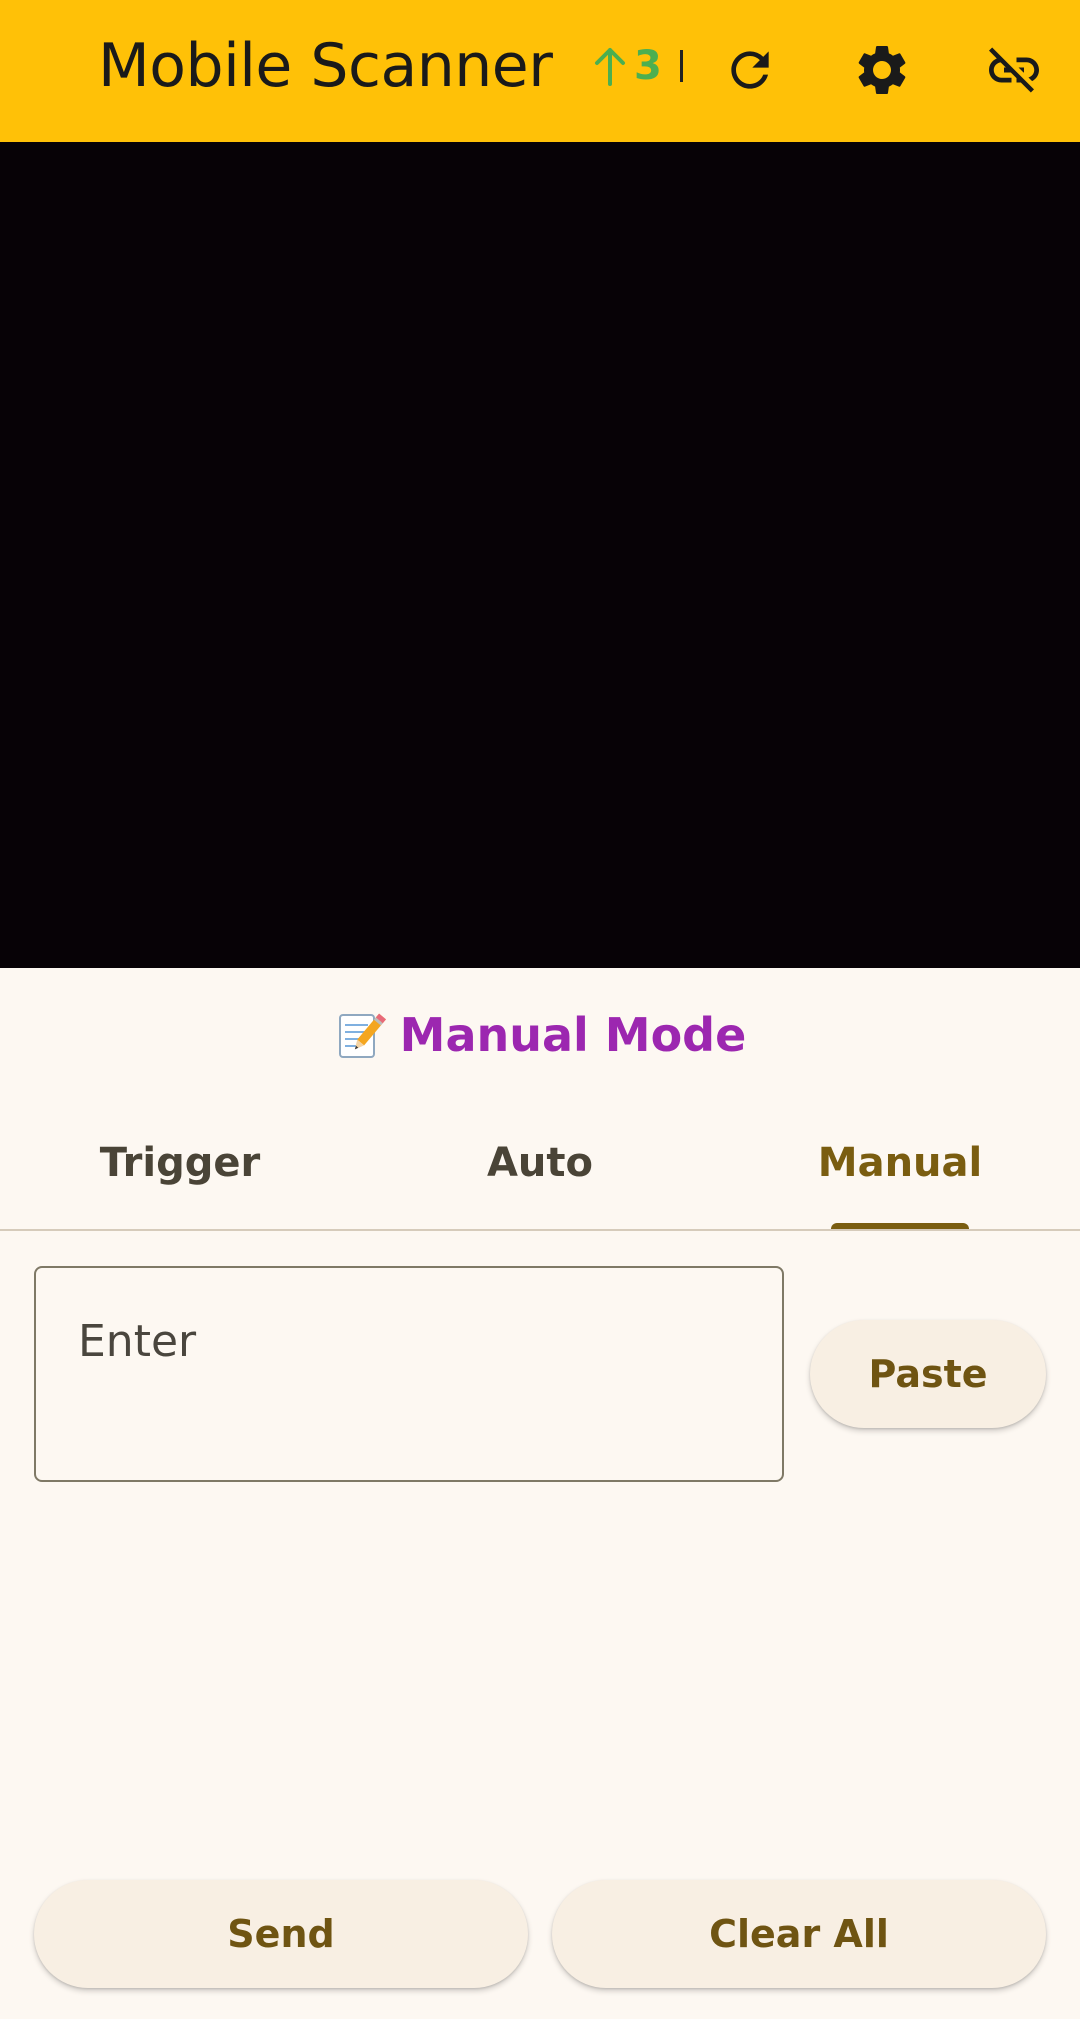 The image size is (1080, 2019). I want to click on tab-auto: Auto, so click(540, 1175).